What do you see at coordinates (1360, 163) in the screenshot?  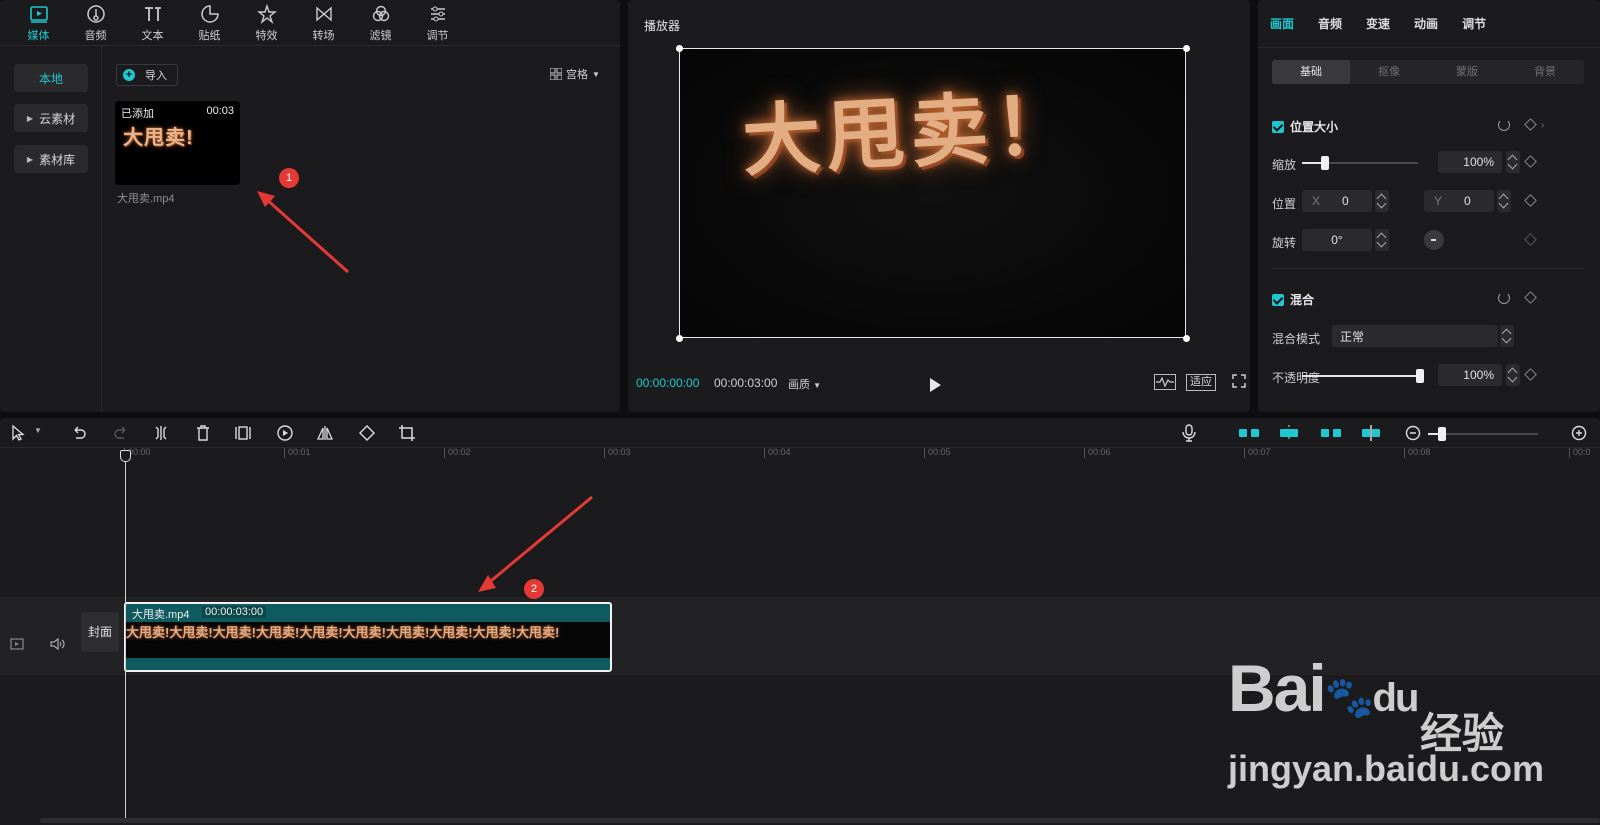 I see `scale-slider` at bounding box center [1360, 163].